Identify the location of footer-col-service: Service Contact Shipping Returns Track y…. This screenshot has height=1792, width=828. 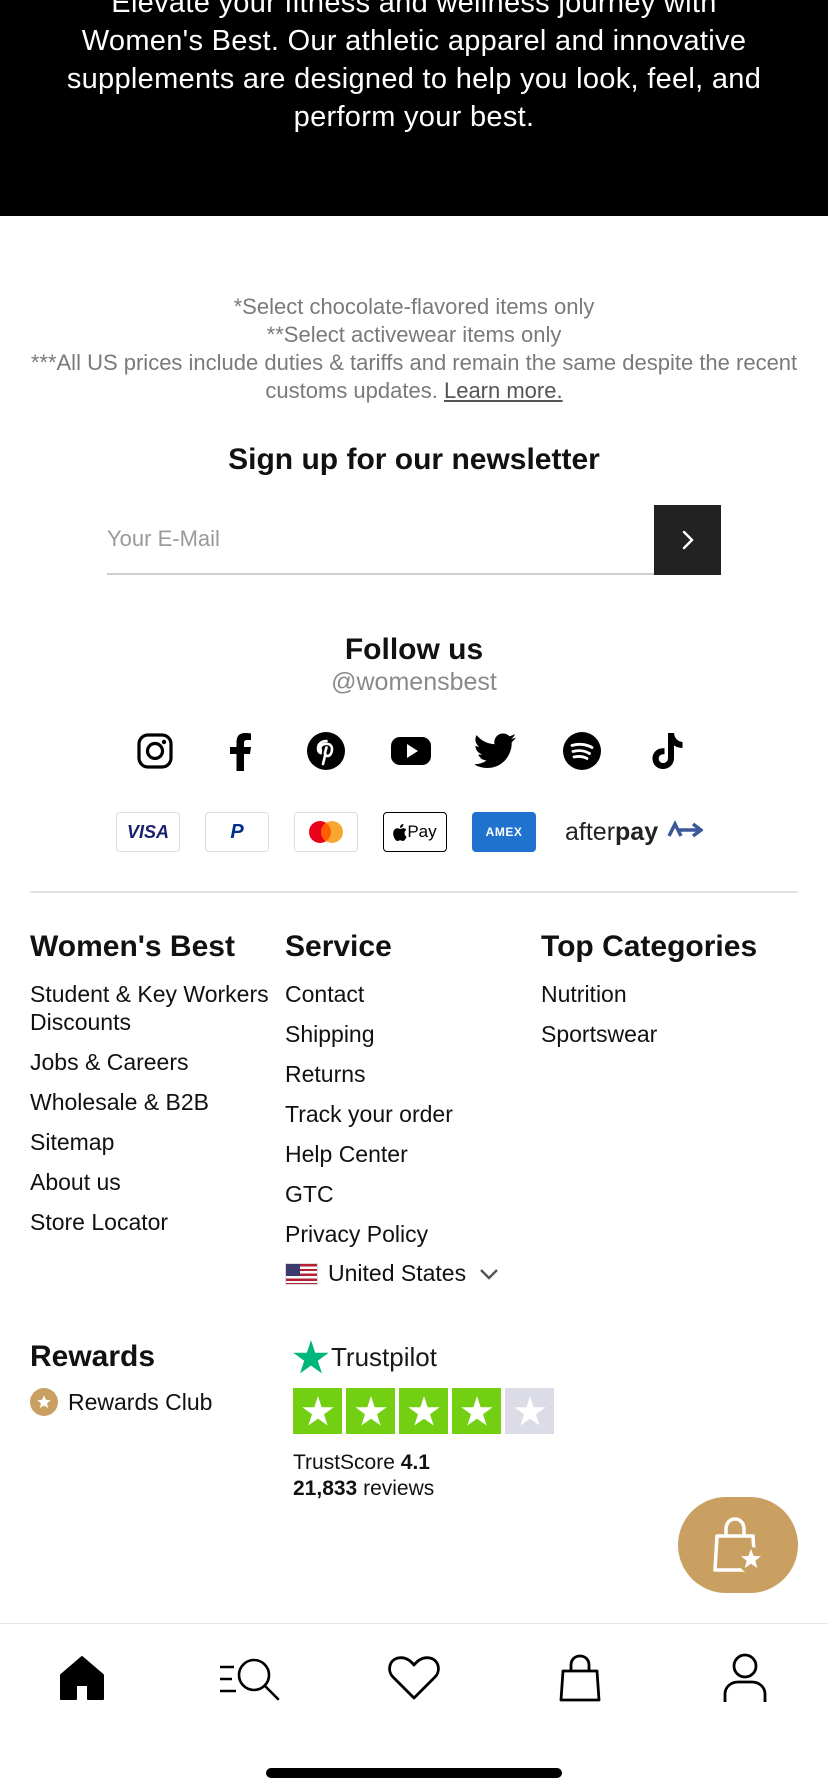
(405, 1108).